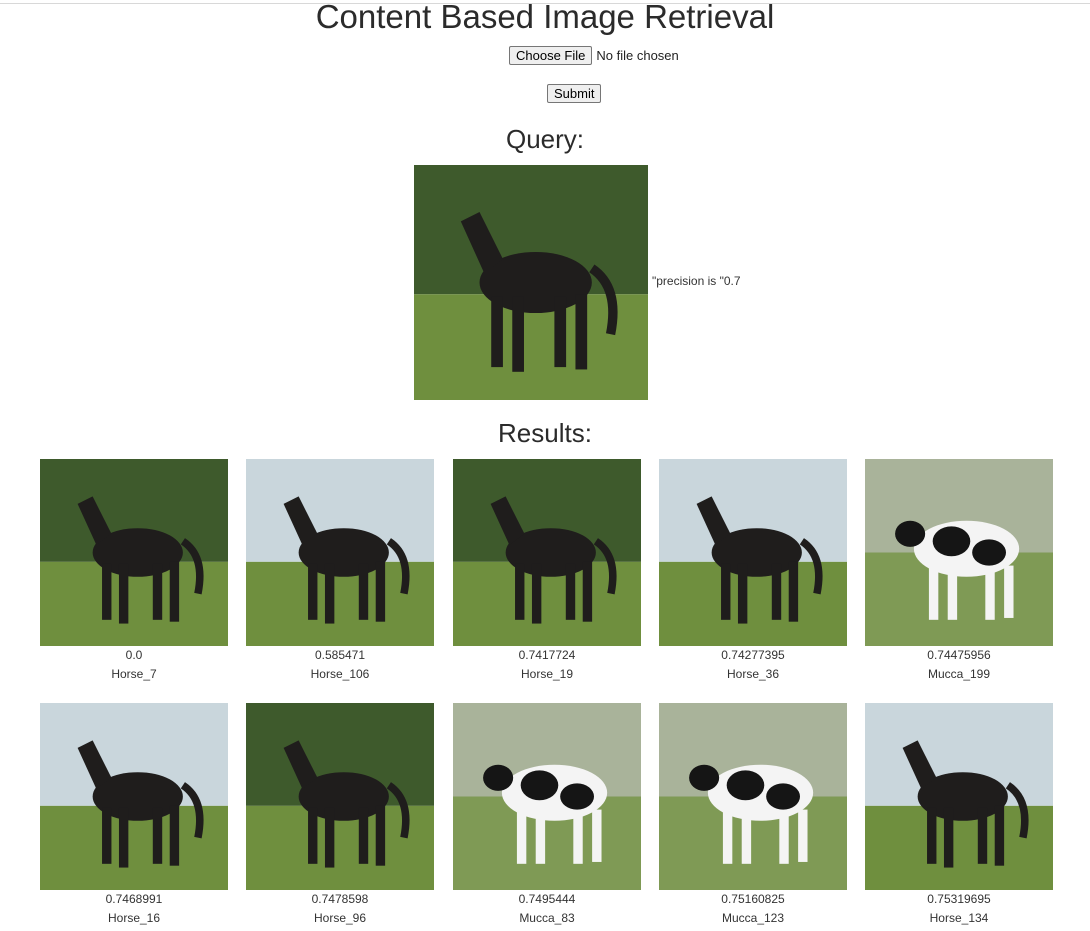 This screenshot has height=931, width=1090. Describe the element at coordinates (547, 655) in the screenshot. I see `result-score: 0.7417724` at that location.